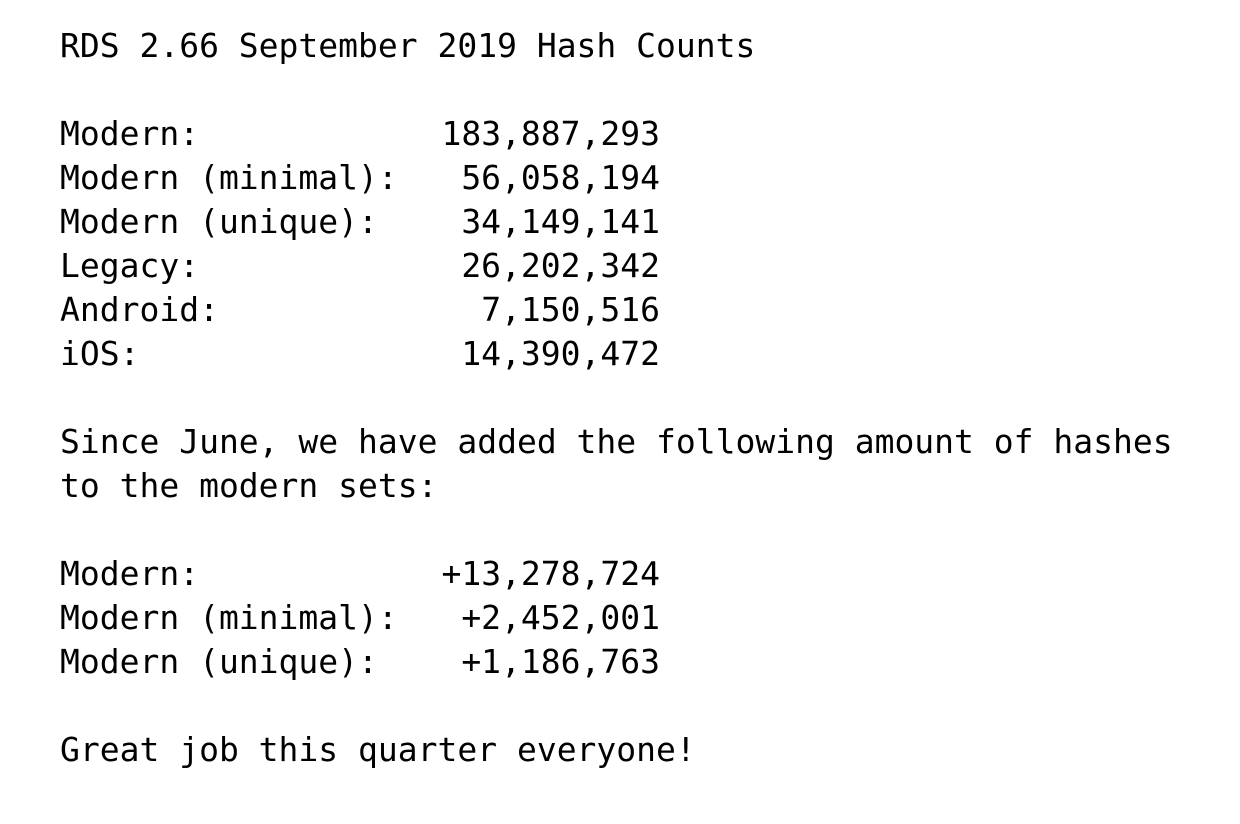  I want to click on count-value: 183,887,293, so click(550, 133).